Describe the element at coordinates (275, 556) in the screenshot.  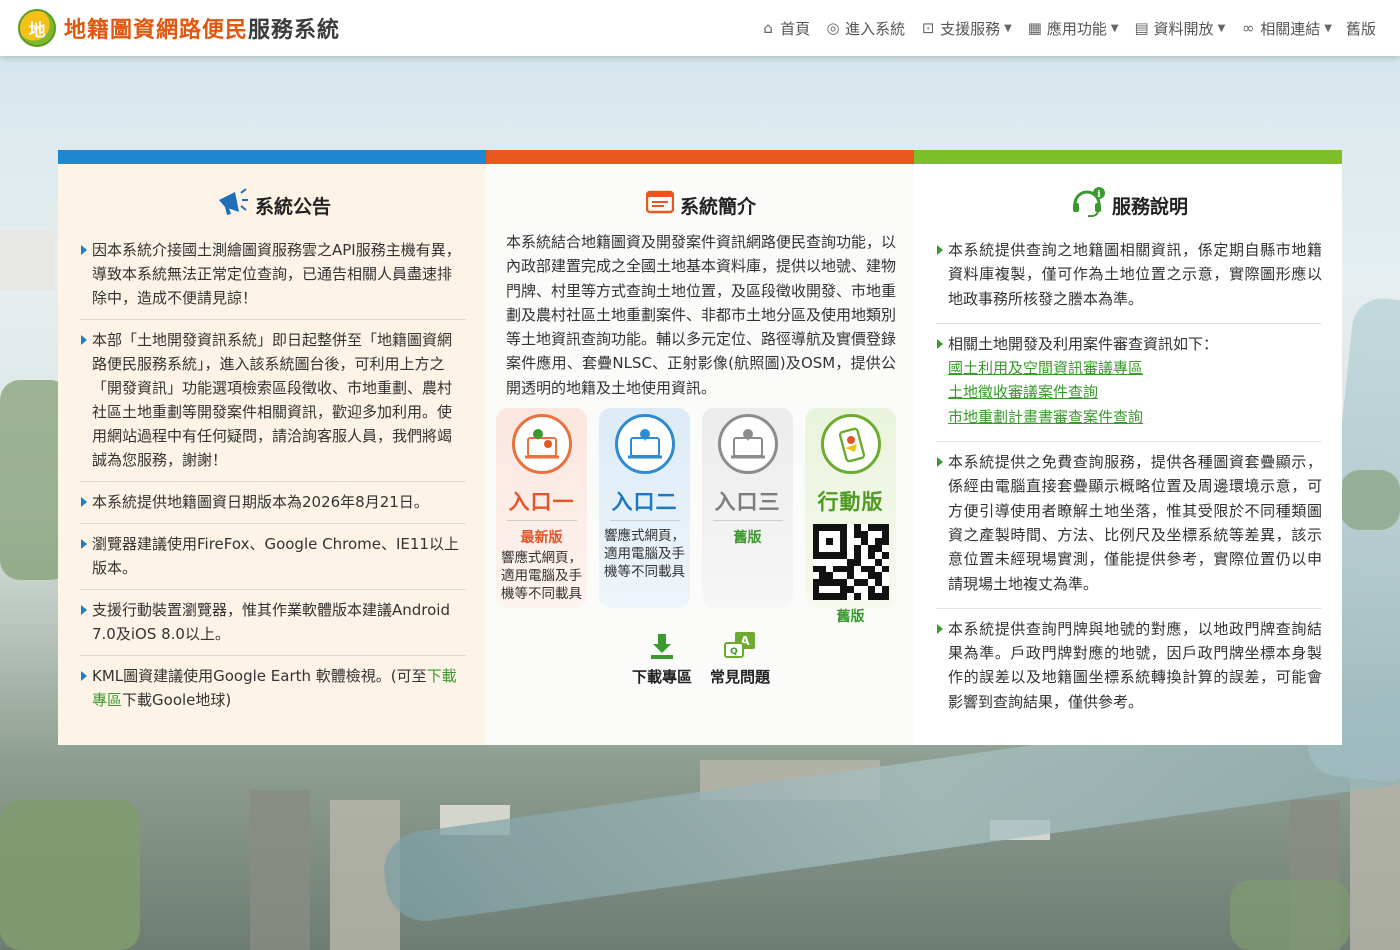
I see `announcement-text: 瀏覽器建議使用FireFox、Google Chrome、IE11以上版本。` at that location.